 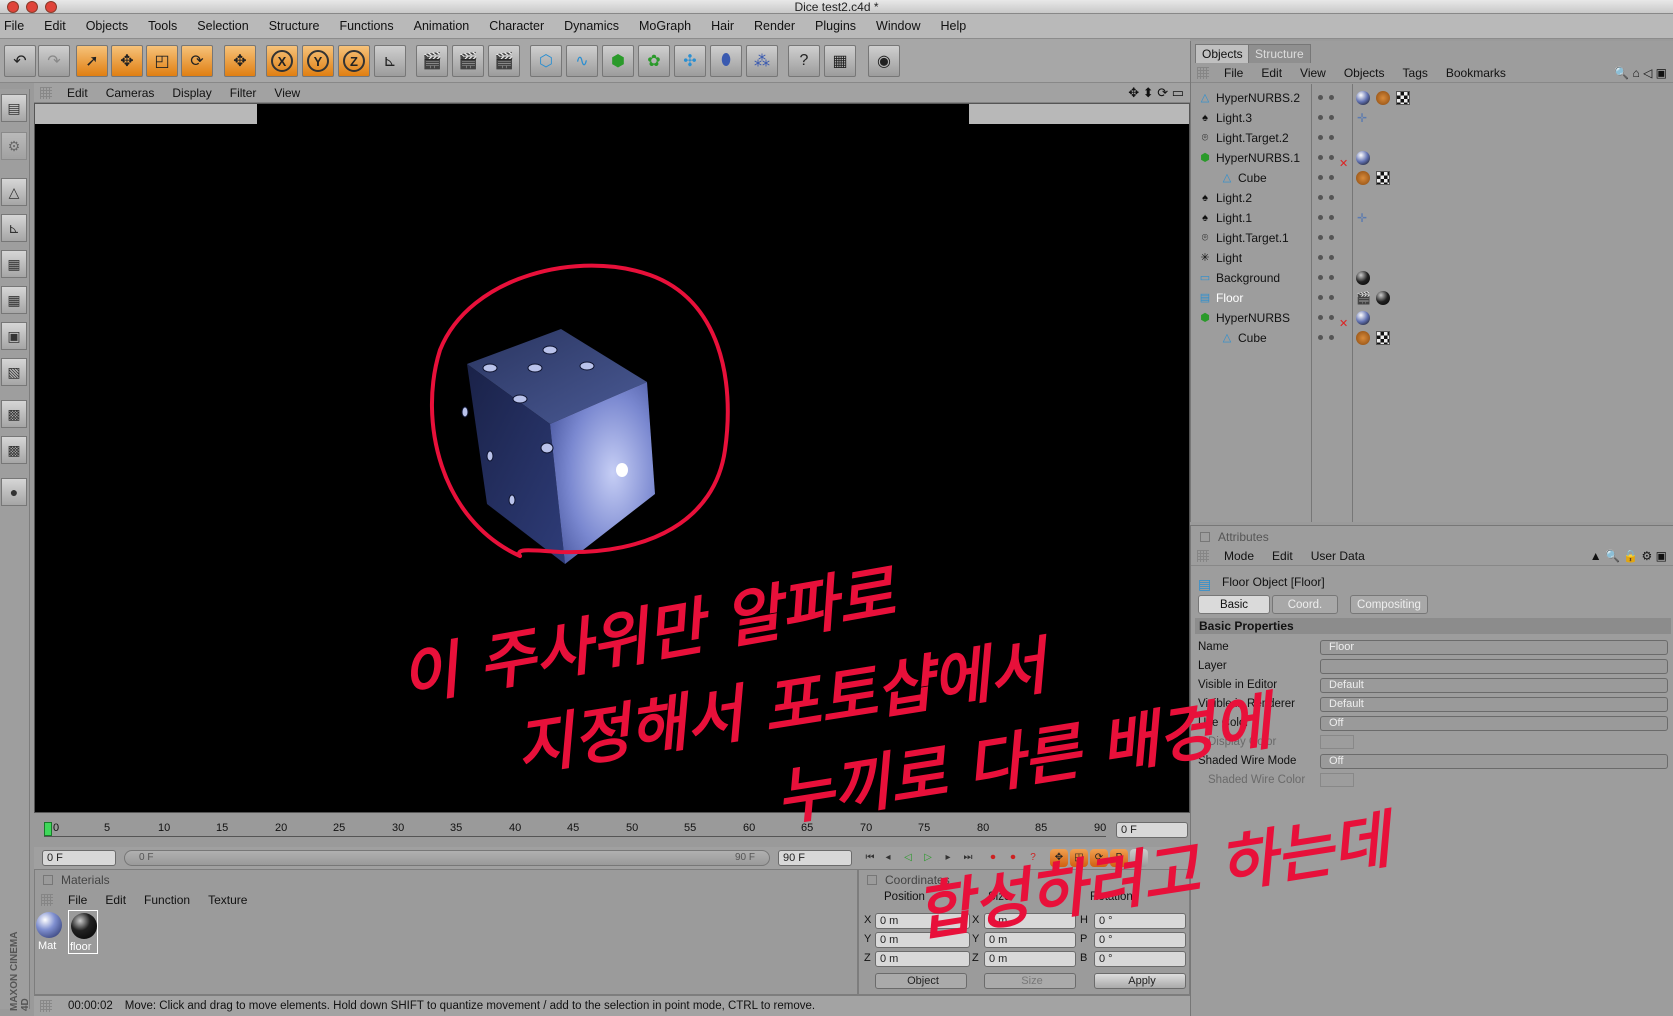 What do you see at coordinates (1364, 73) in the screenshot?
I see `objects-menu-objects: Objects` at bounding box center [1364, 73].